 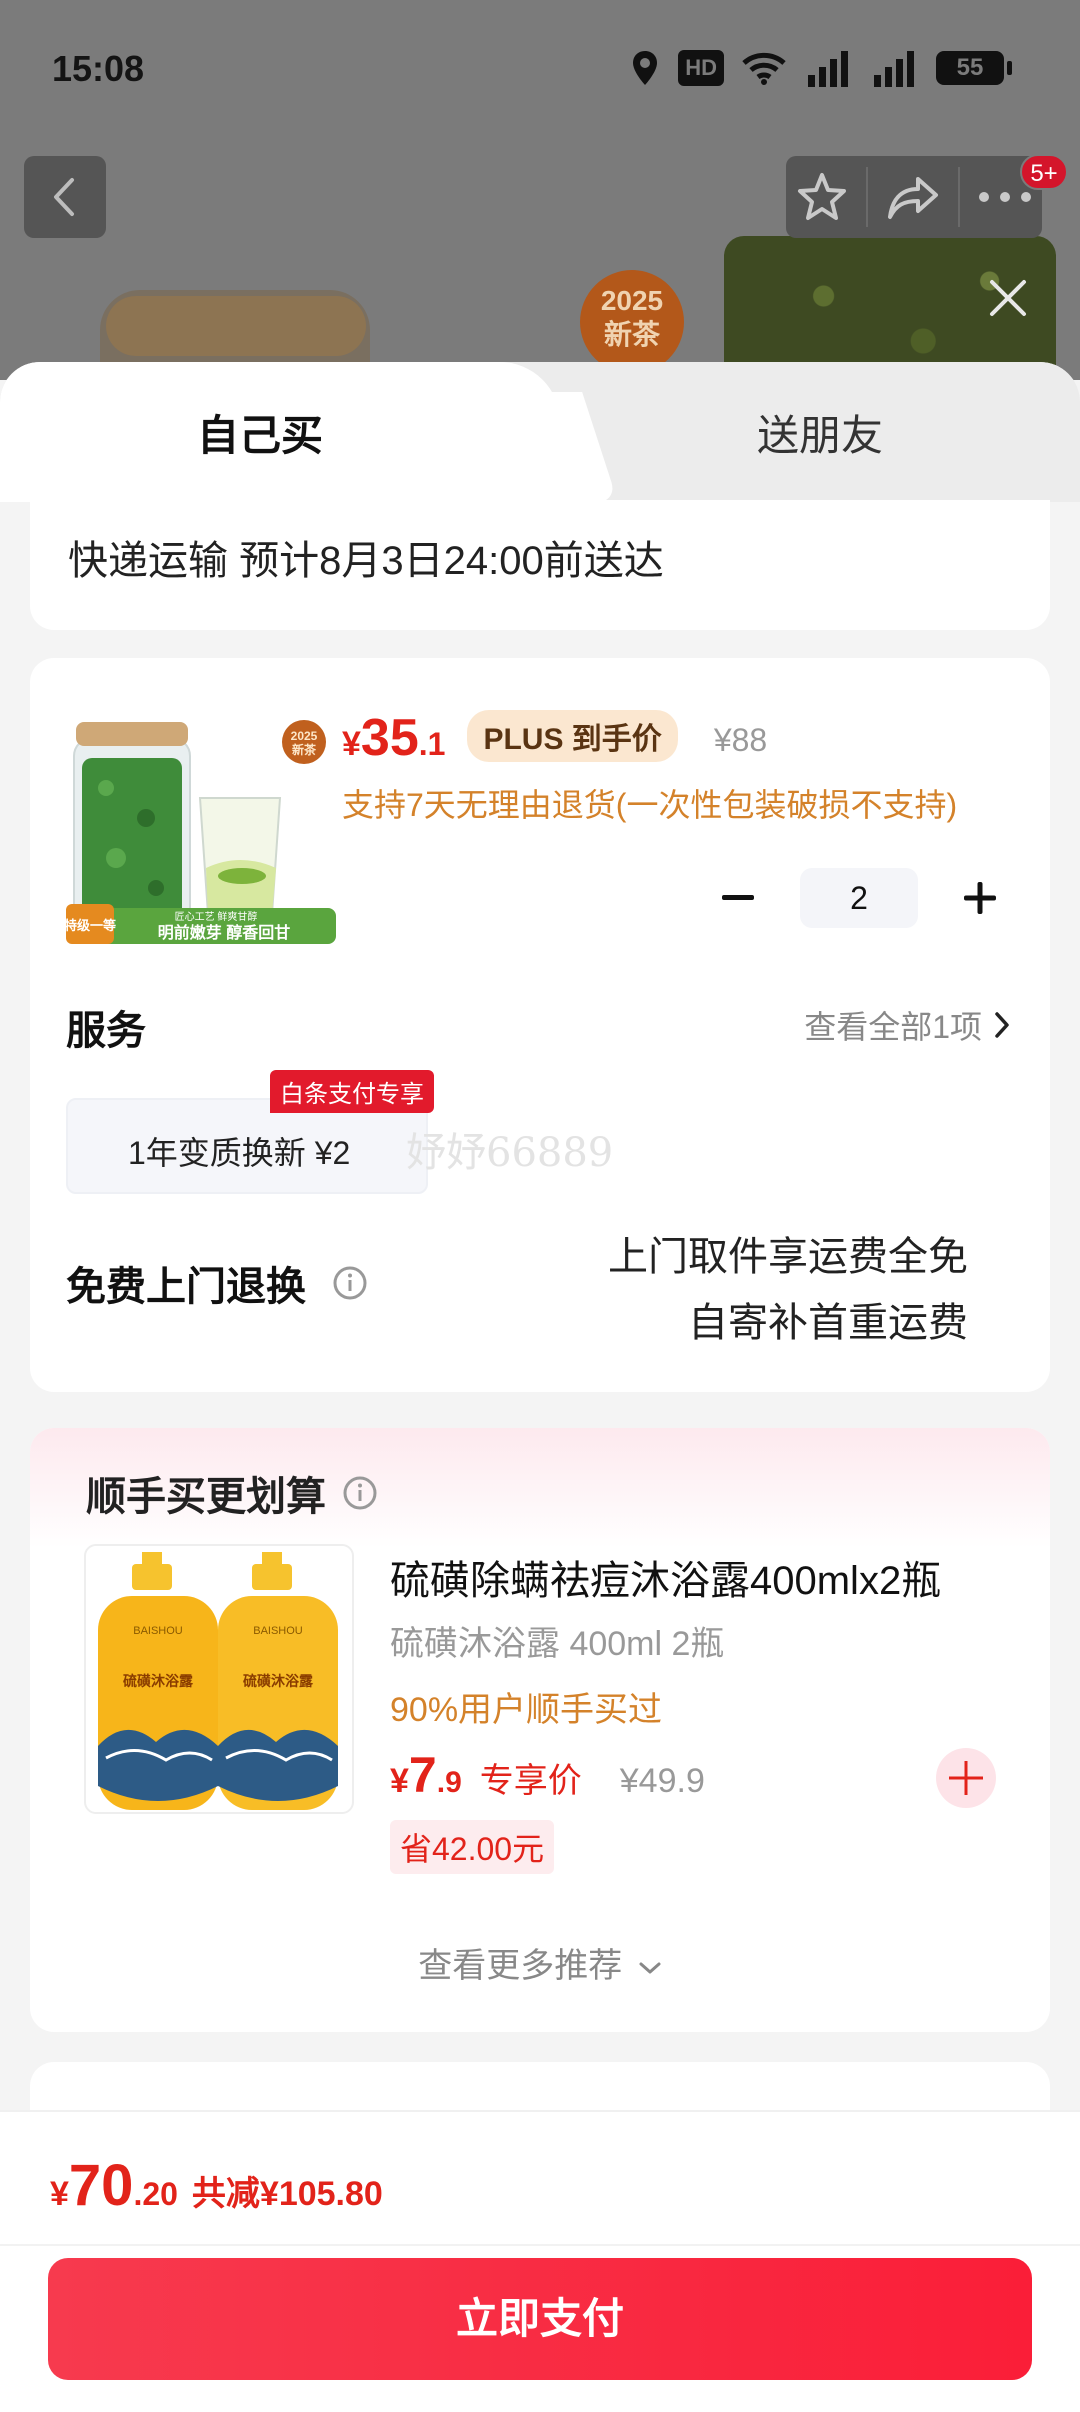 What do you see at coordinates (572, 736) in the screenshot?
I see `plus-price-tag: PLUS 到手价` at bounding box center [572, 736].